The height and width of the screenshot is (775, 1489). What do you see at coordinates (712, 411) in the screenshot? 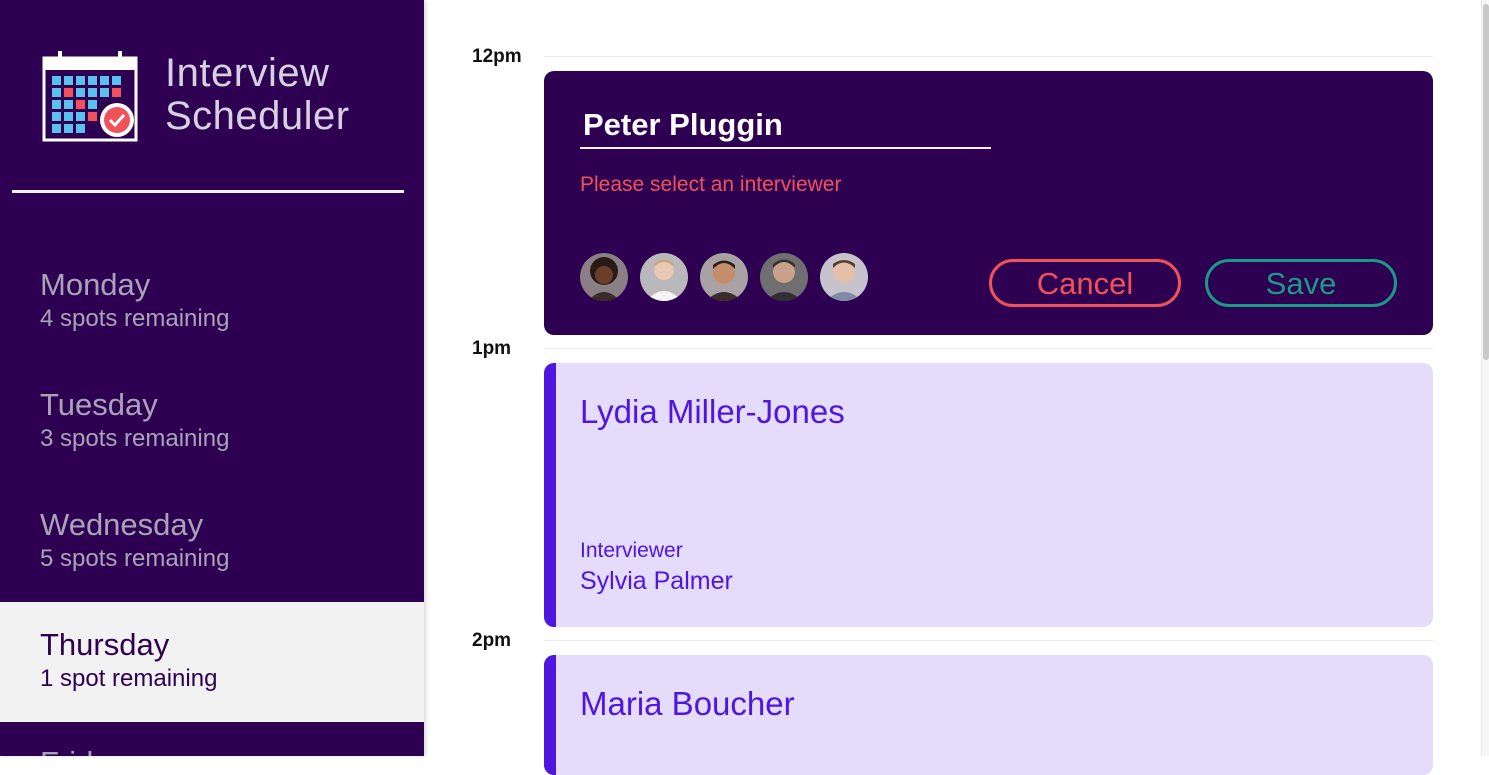
I see `appointment-student: Lydia Miller-Jones` at bounding box center [712, 411].